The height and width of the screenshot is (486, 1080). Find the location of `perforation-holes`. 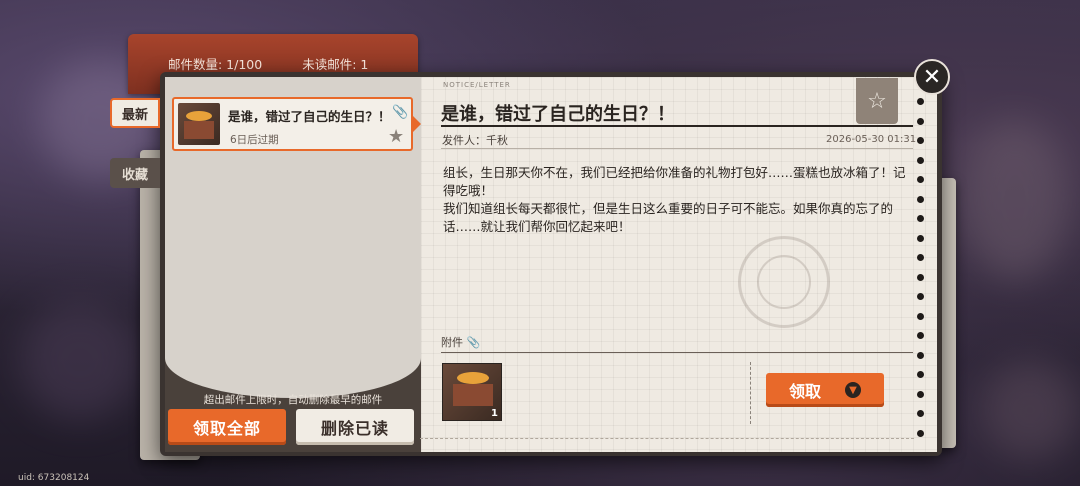

perforation-holes is located at coordinates (921, 268).